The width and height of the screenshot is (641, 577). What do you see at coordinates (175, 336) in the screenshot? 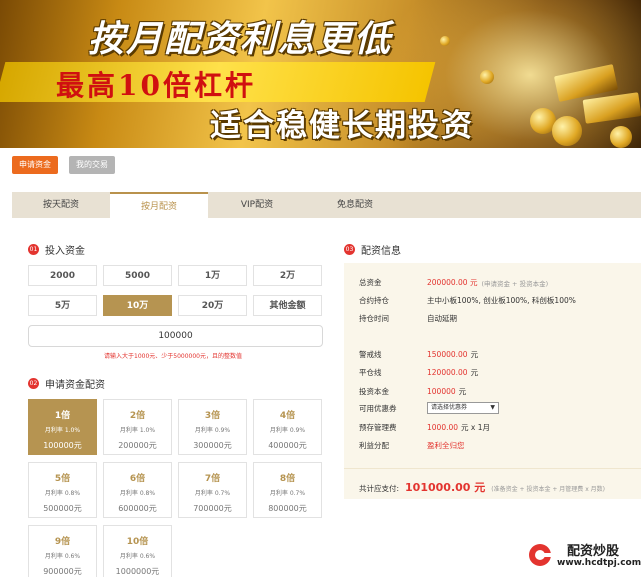
I see `amount-input: 100000` at bounding box center [175, 336].